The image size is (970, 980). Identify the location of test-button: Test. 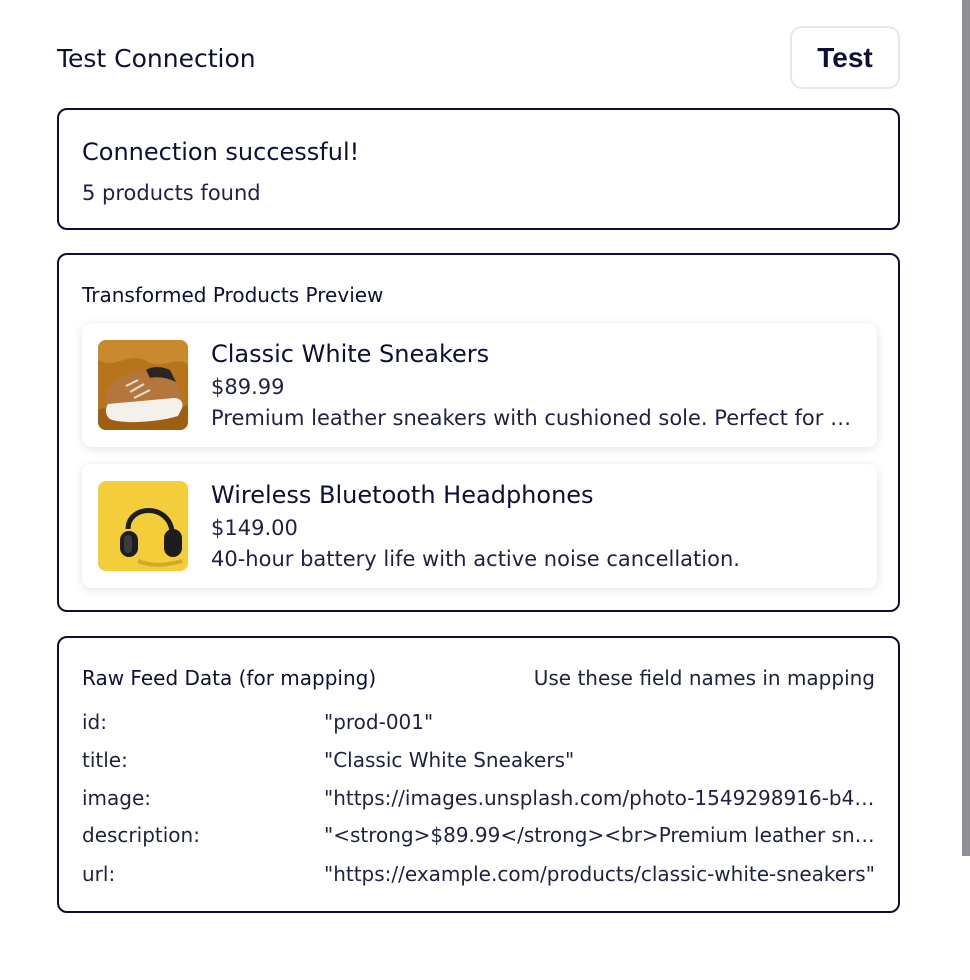
(845, 57).